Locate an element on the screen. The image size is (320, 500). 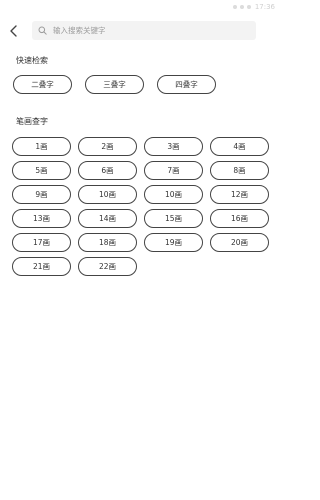
stroke-item: 15画 is located at coordinates (173, 218).